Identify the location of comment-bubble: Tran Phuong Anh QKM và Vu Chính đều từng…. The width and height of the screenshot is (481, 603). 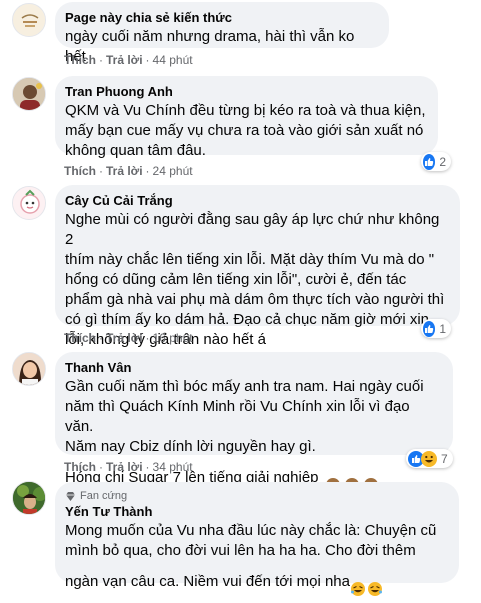
(246, 117).